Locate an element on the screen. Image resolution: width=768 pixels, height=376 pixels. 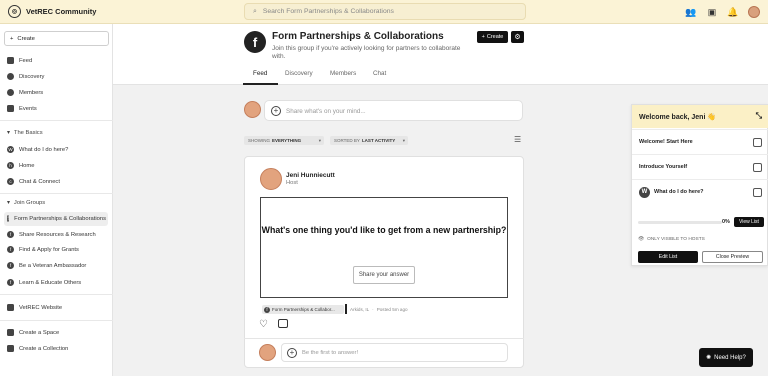
close-preview-button: Close Preview is located at coordinates (732, 257).